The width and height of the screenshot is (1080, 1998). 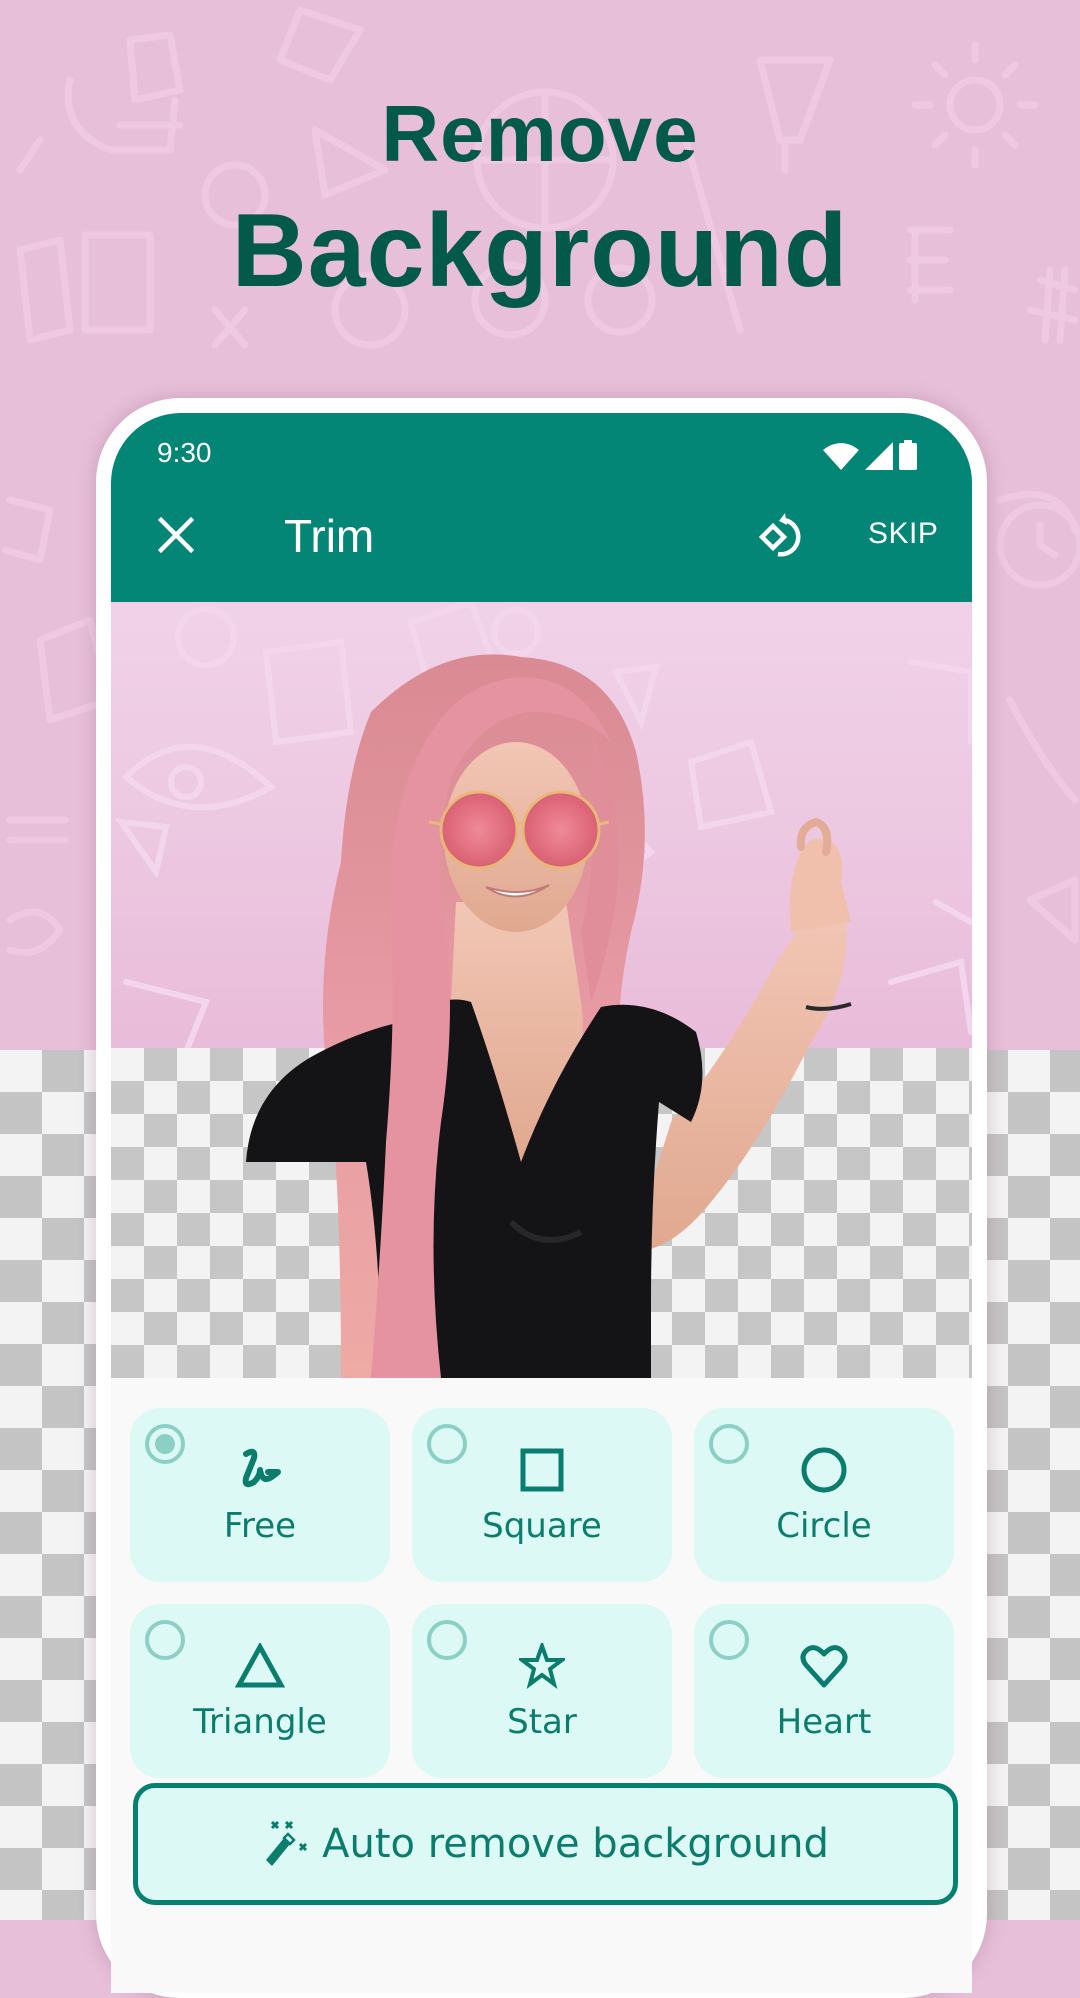 What do you see at coordinates (903, 534) in the screenshot?
I see `skip-button: SKIP` at bounding box center [903, 534].